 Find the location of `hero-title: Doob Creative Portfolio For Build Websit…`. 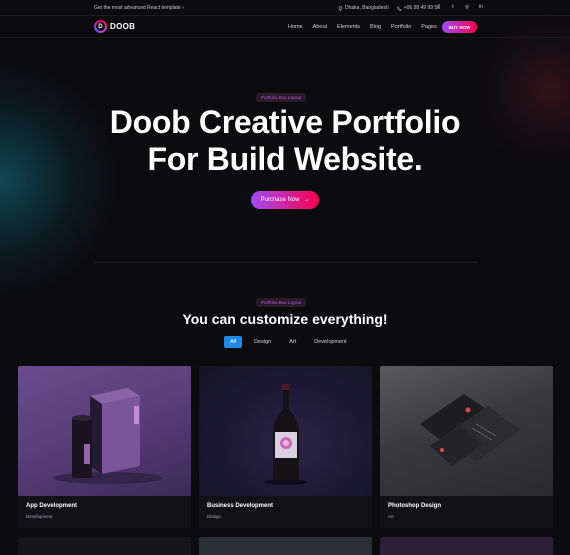

hero-title: Doob Creative Portfolio For Build Websit… is located at coordinates (285, 141).